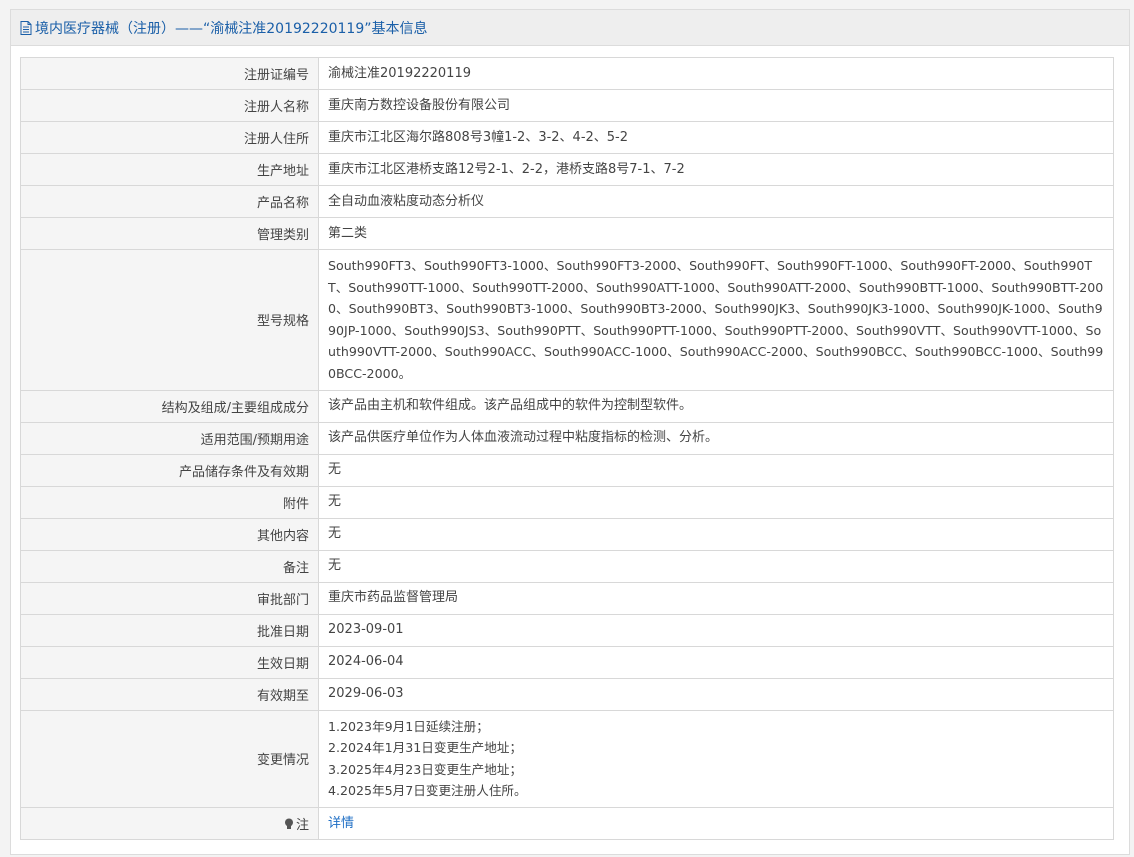 The height and width of the screenshot is (857, 1134). What do you see at coordinates (169, 438) in the screenshot?
I see `field-label: 适用范围/预期用途` at bounding box center [169, 438].